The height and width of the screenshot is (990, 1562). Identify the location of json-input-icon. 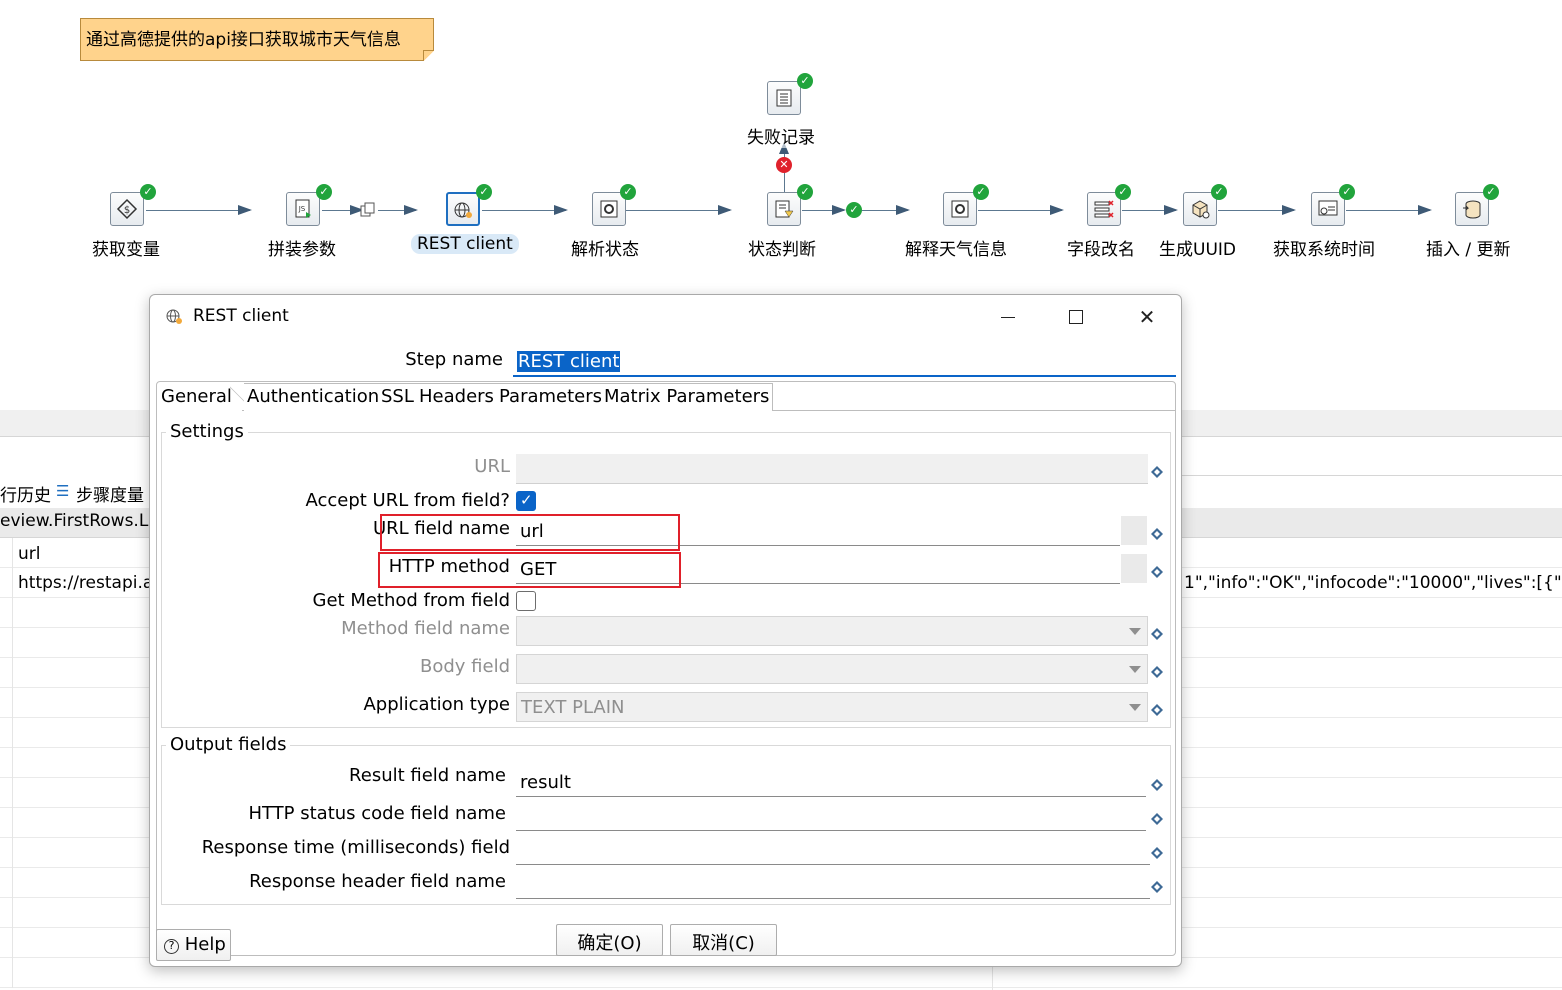
(960, 209).